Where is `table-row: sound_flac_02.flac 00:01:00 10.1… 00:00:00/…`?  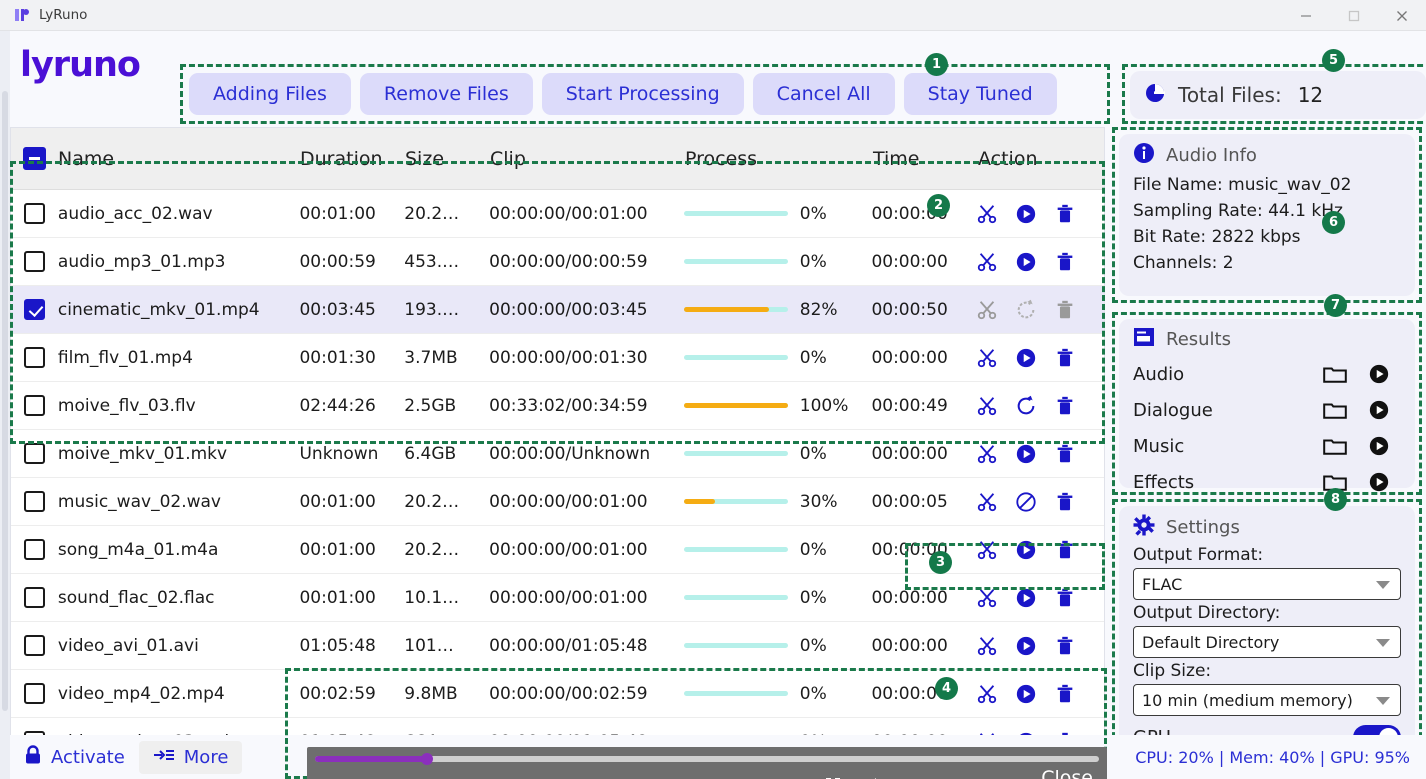 table-row: sound_flac_02.flac 00:01:00 10.1… 00:00:00/… is located at coordinates (557, 598).